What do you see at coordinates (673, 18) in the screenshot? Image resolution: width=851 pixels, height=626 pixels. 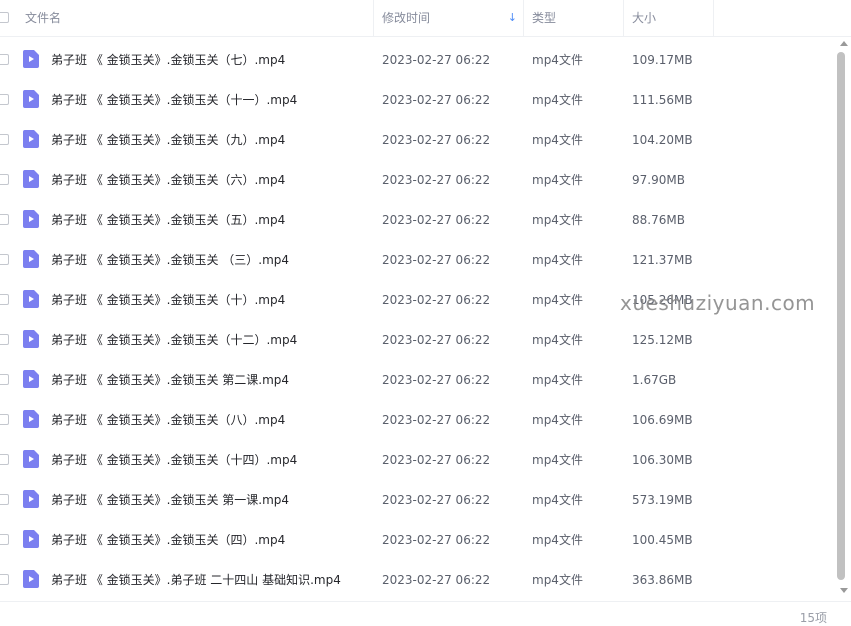 I see `column-header-size: 大小` at bounding box center [673, 18].